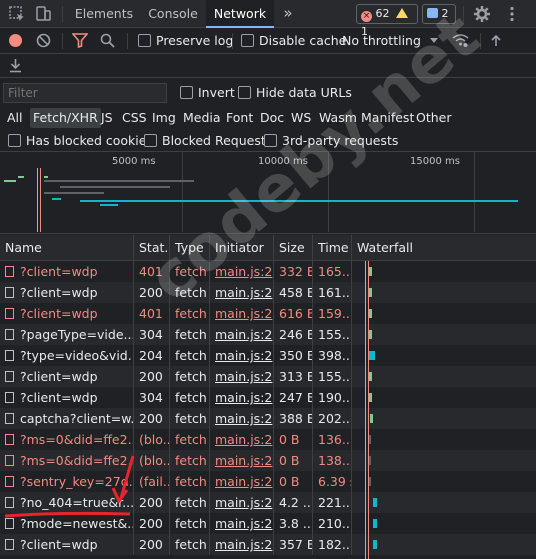  I want to click on type-filter-css: CSS, so click(134, 118).